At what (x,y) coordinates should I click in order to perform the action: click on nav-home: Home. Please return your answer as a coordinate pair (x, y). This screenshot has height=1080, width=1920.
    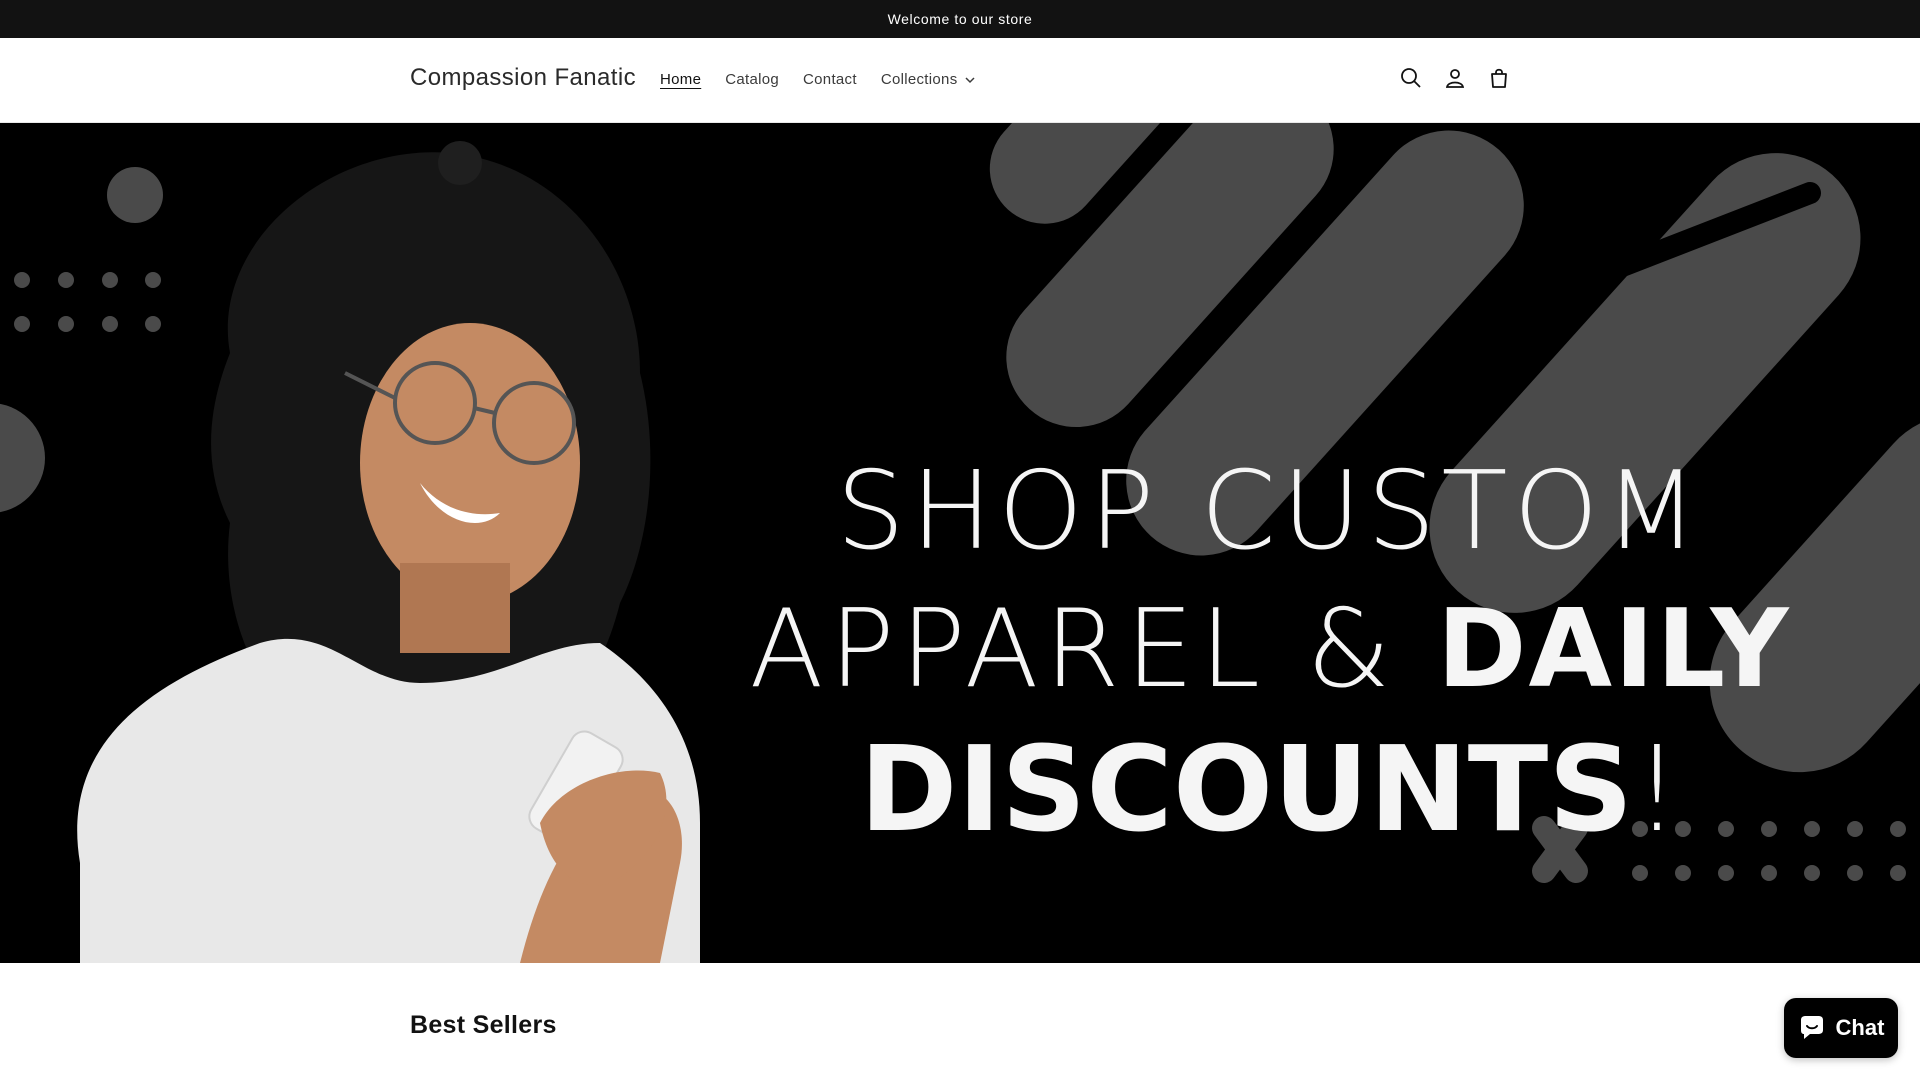
    Looking at the image, I should click on (680, 79).